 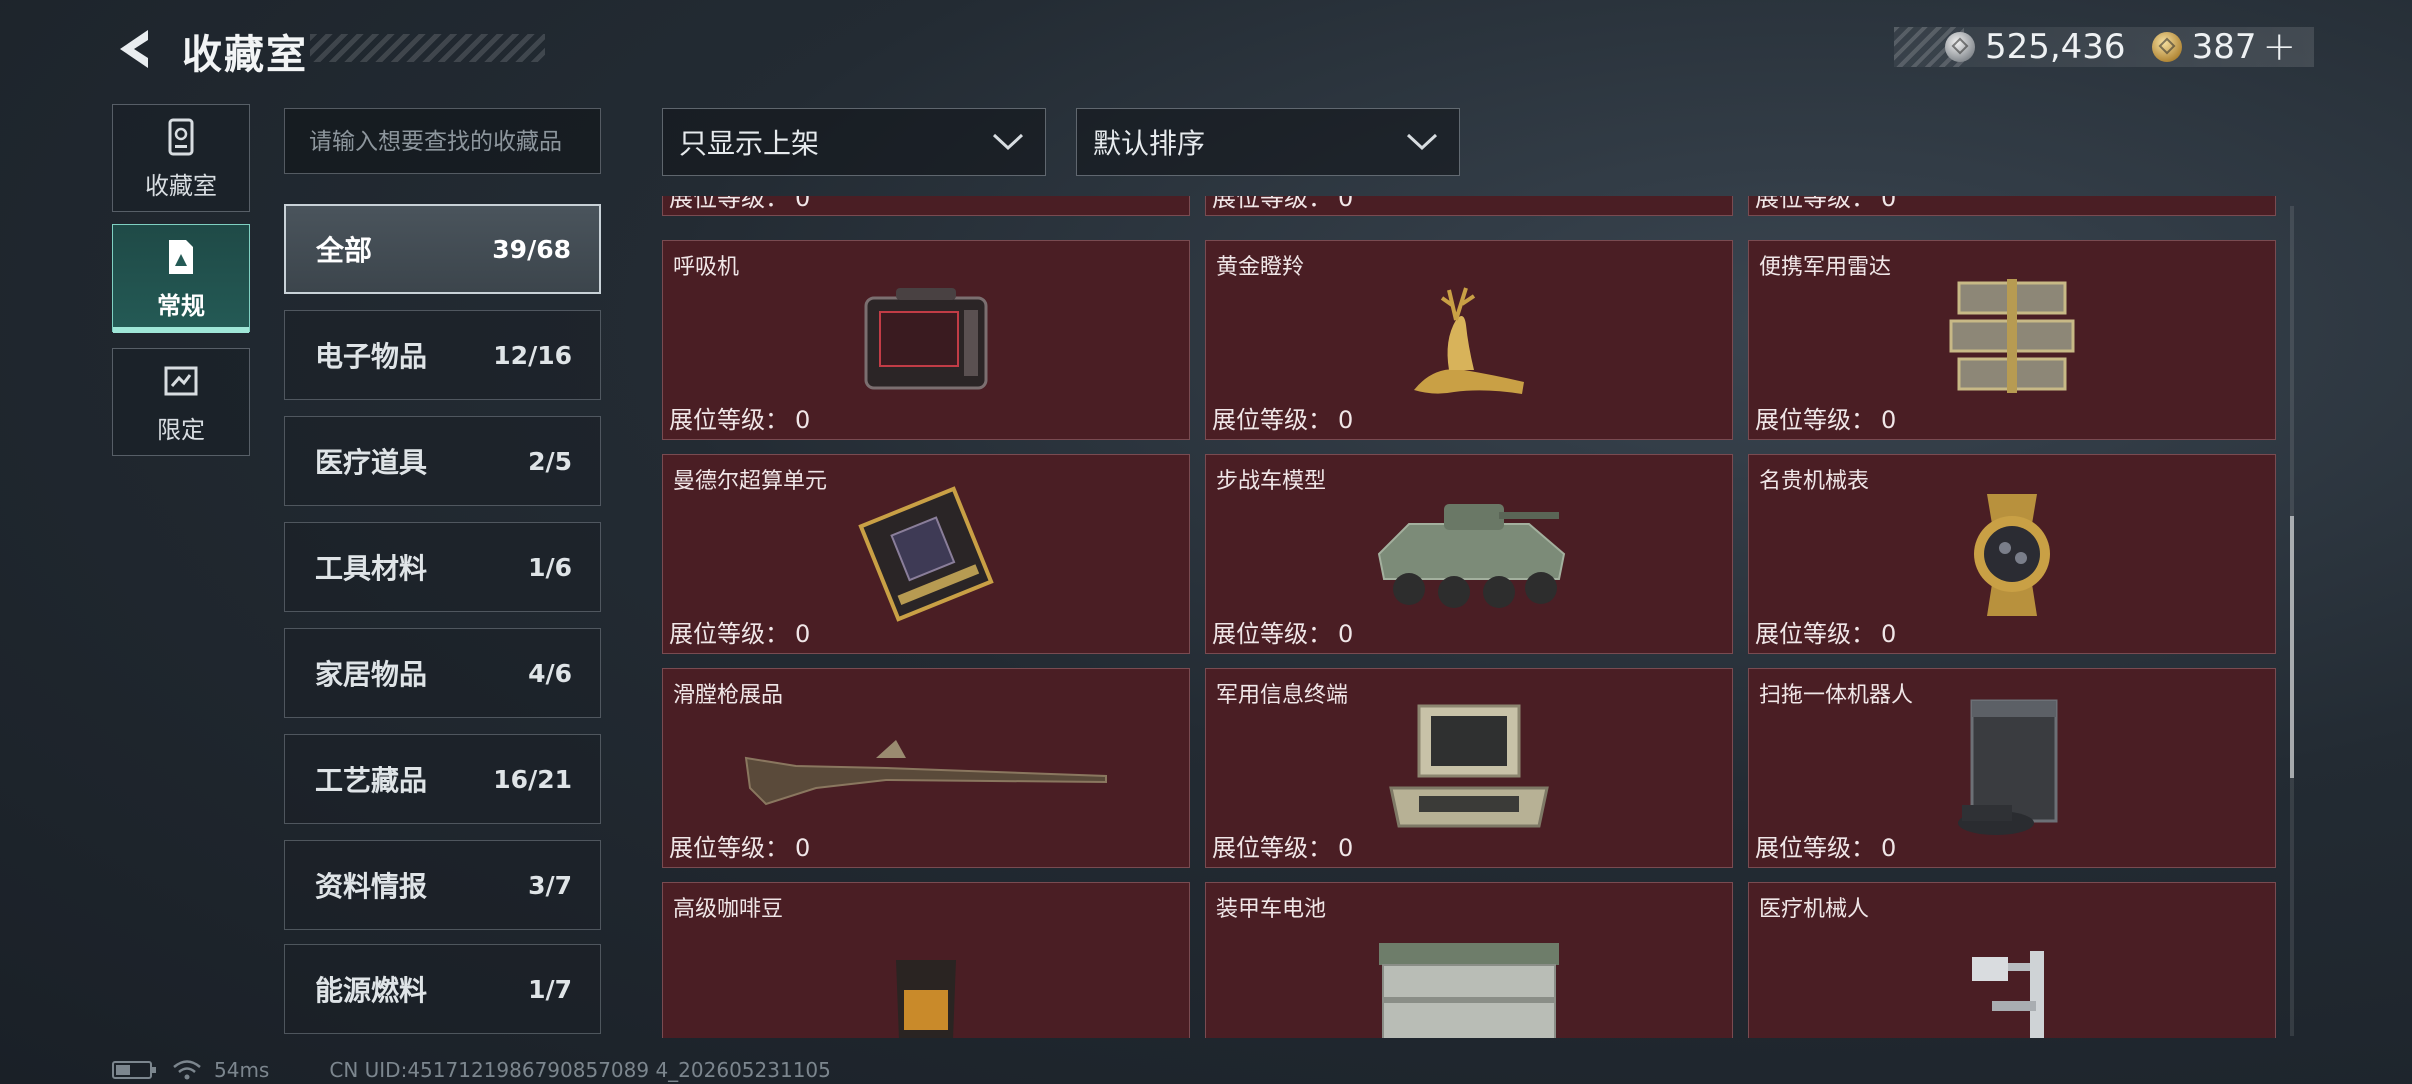 I want to click on back-button, so click(x=135, y=49).